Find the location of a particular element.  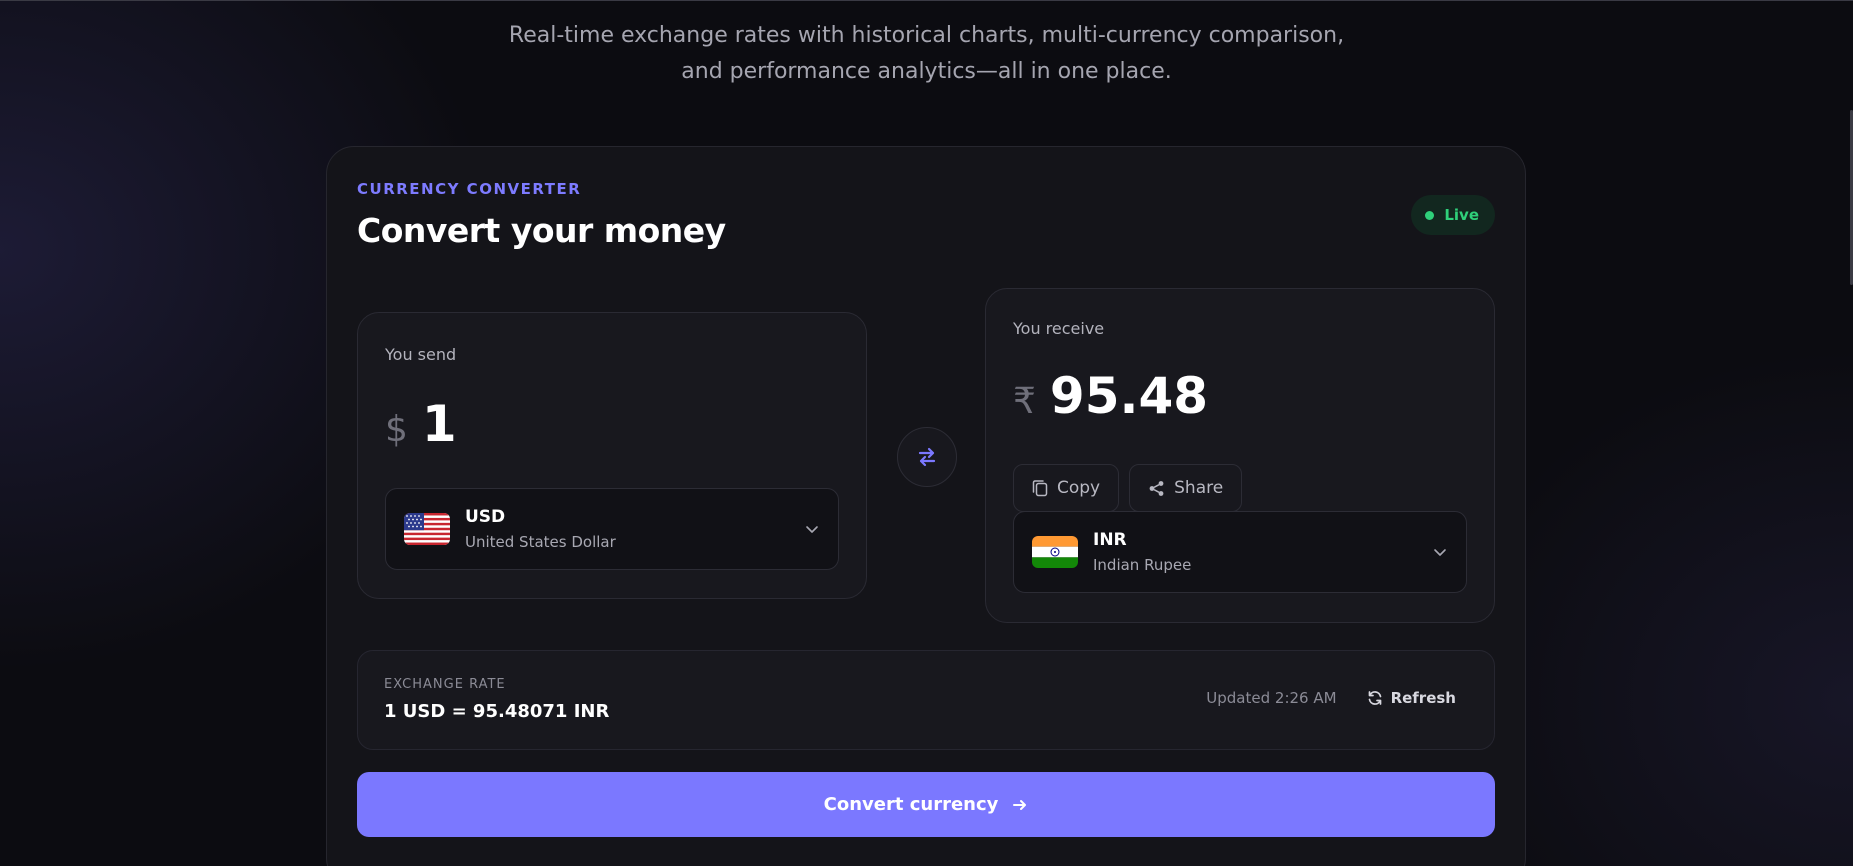

receive-currency-select: INR Indian Rupee is located at coordinates (1240, 552).